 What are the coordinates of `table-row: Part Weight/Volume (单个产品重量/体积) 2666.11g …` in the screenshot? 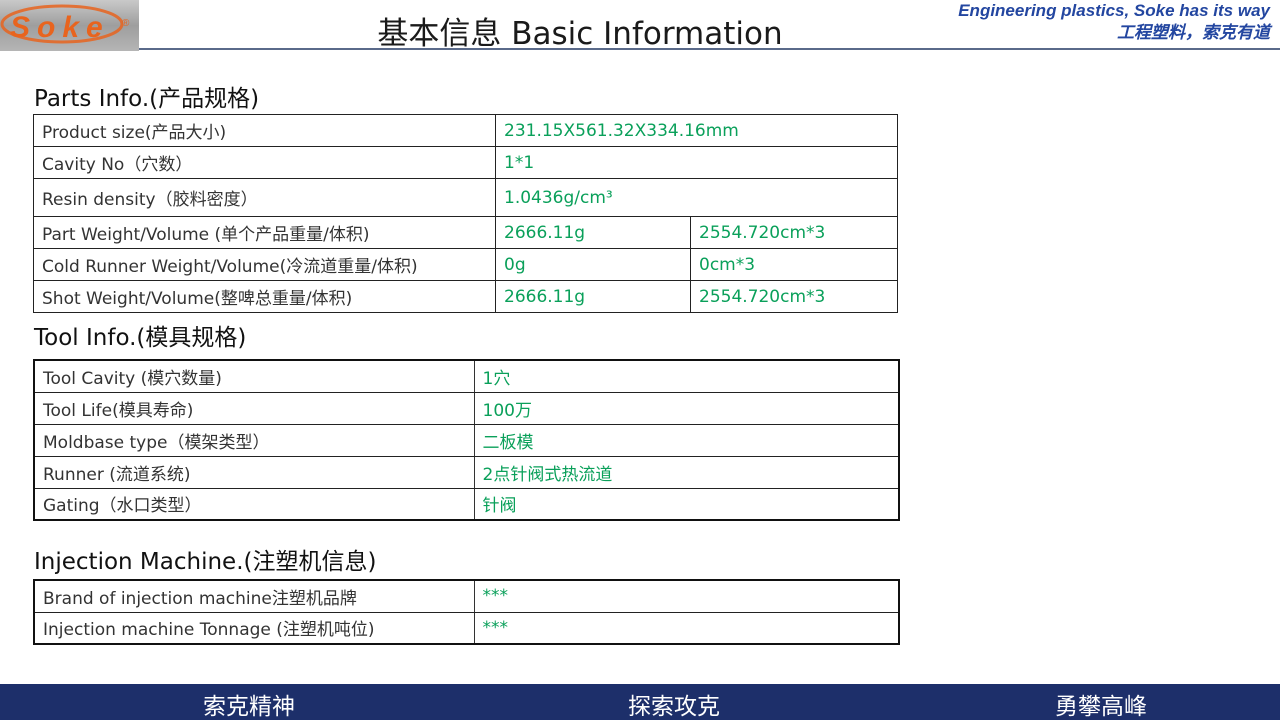 It's located at (465, 232).